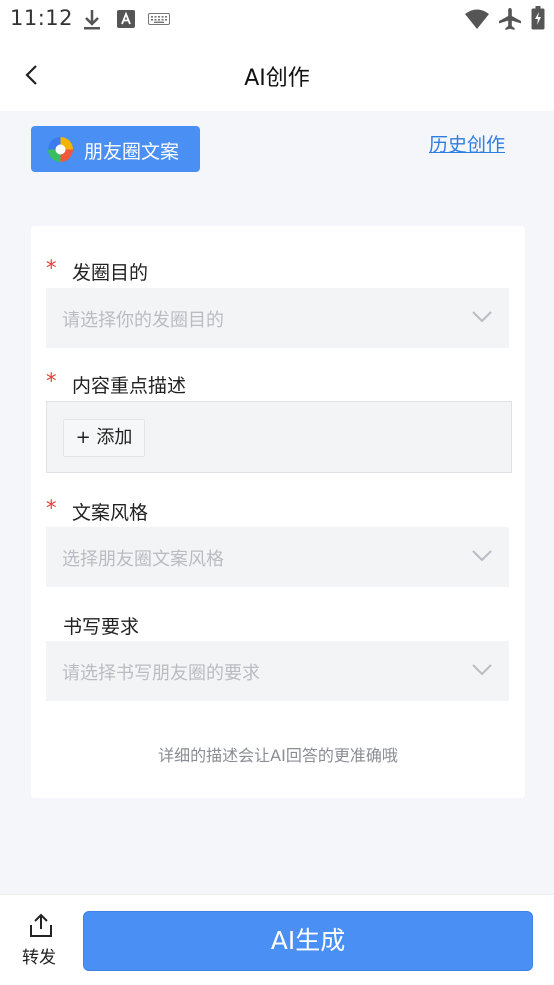 The image size is (554, 985). What do you see at coordinates (277, 318) in the screenshot?
I see `purpose-select: 请选择你的发圈目的` at bounding box center [277, 318].